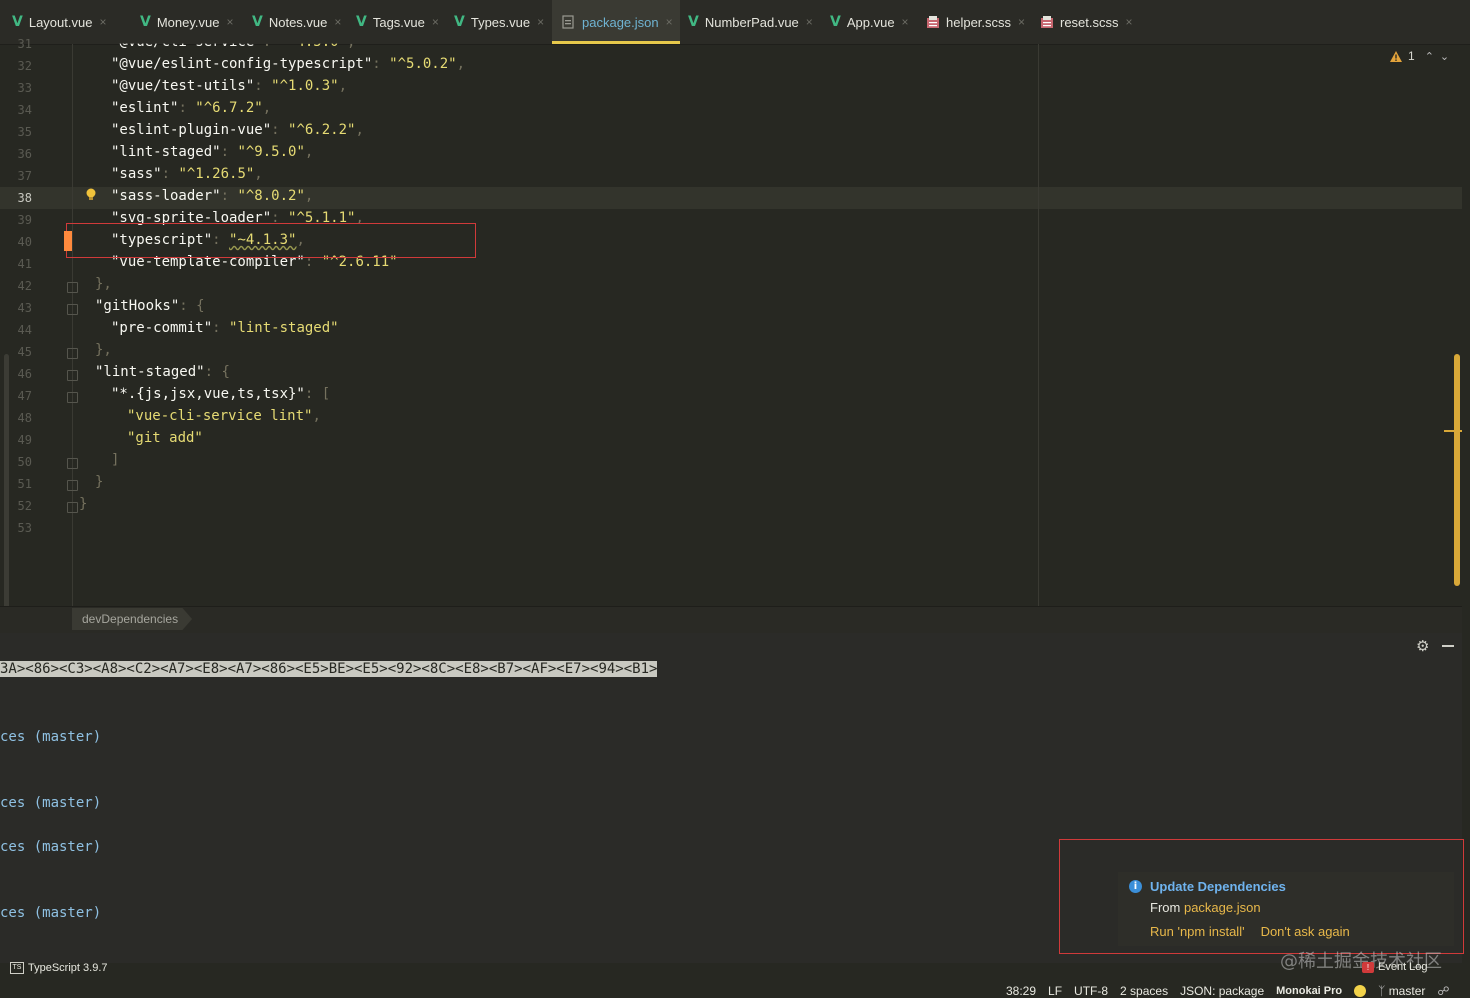  I want to click on breadcrumb-item-devdependencies: devDependencies, so click(132, 619).